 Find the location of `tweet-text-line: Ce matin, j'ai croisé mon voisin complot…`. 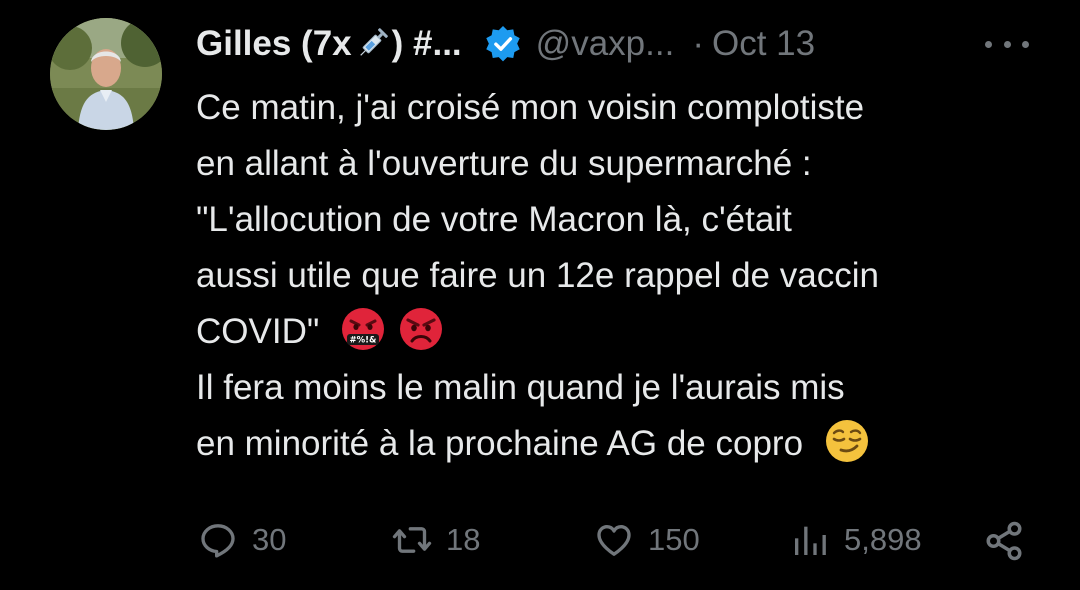

tweet-text-line: Ce matin, j'ai croisé mon voisin complot… is located at coordinates (530, 107).